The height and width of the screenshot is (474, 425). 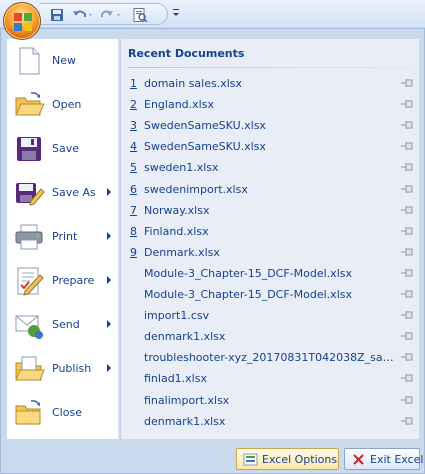 What do you see at coordinates (186, 53) in the screenshot?
I see `recent-documents-title: Recent Documents` at bounding box center [186, 53].